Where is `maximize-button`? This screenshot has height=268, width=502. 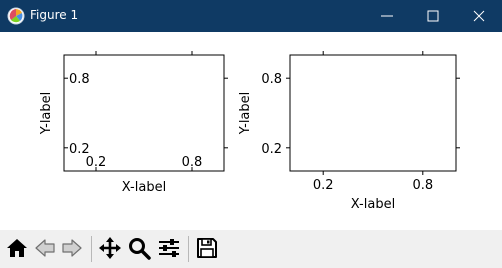
maximize-button is located at coordinates (433, 16).